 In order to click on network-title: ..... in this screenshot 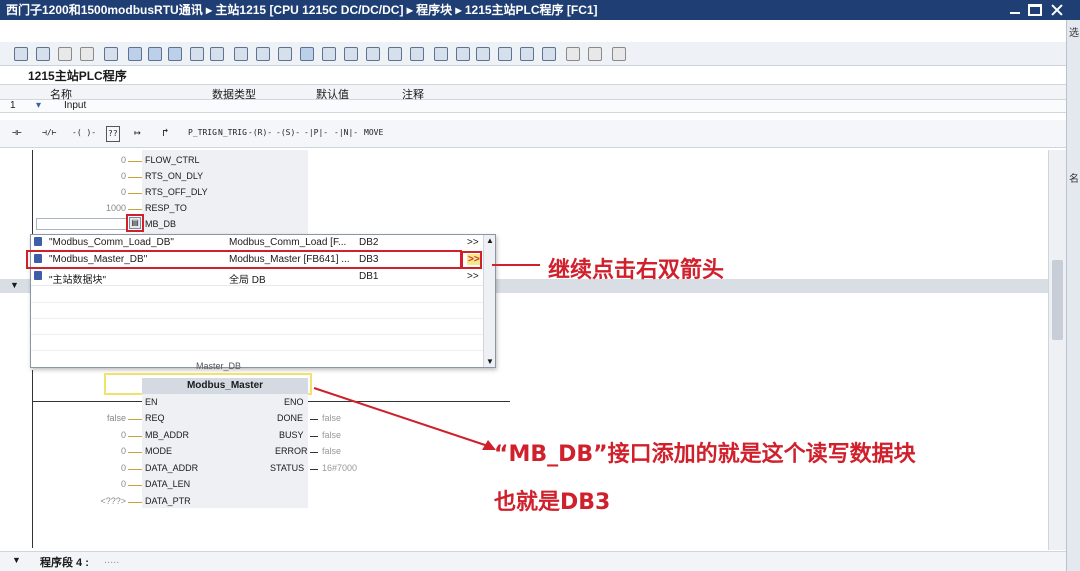, I will do `click(111, 560)`.